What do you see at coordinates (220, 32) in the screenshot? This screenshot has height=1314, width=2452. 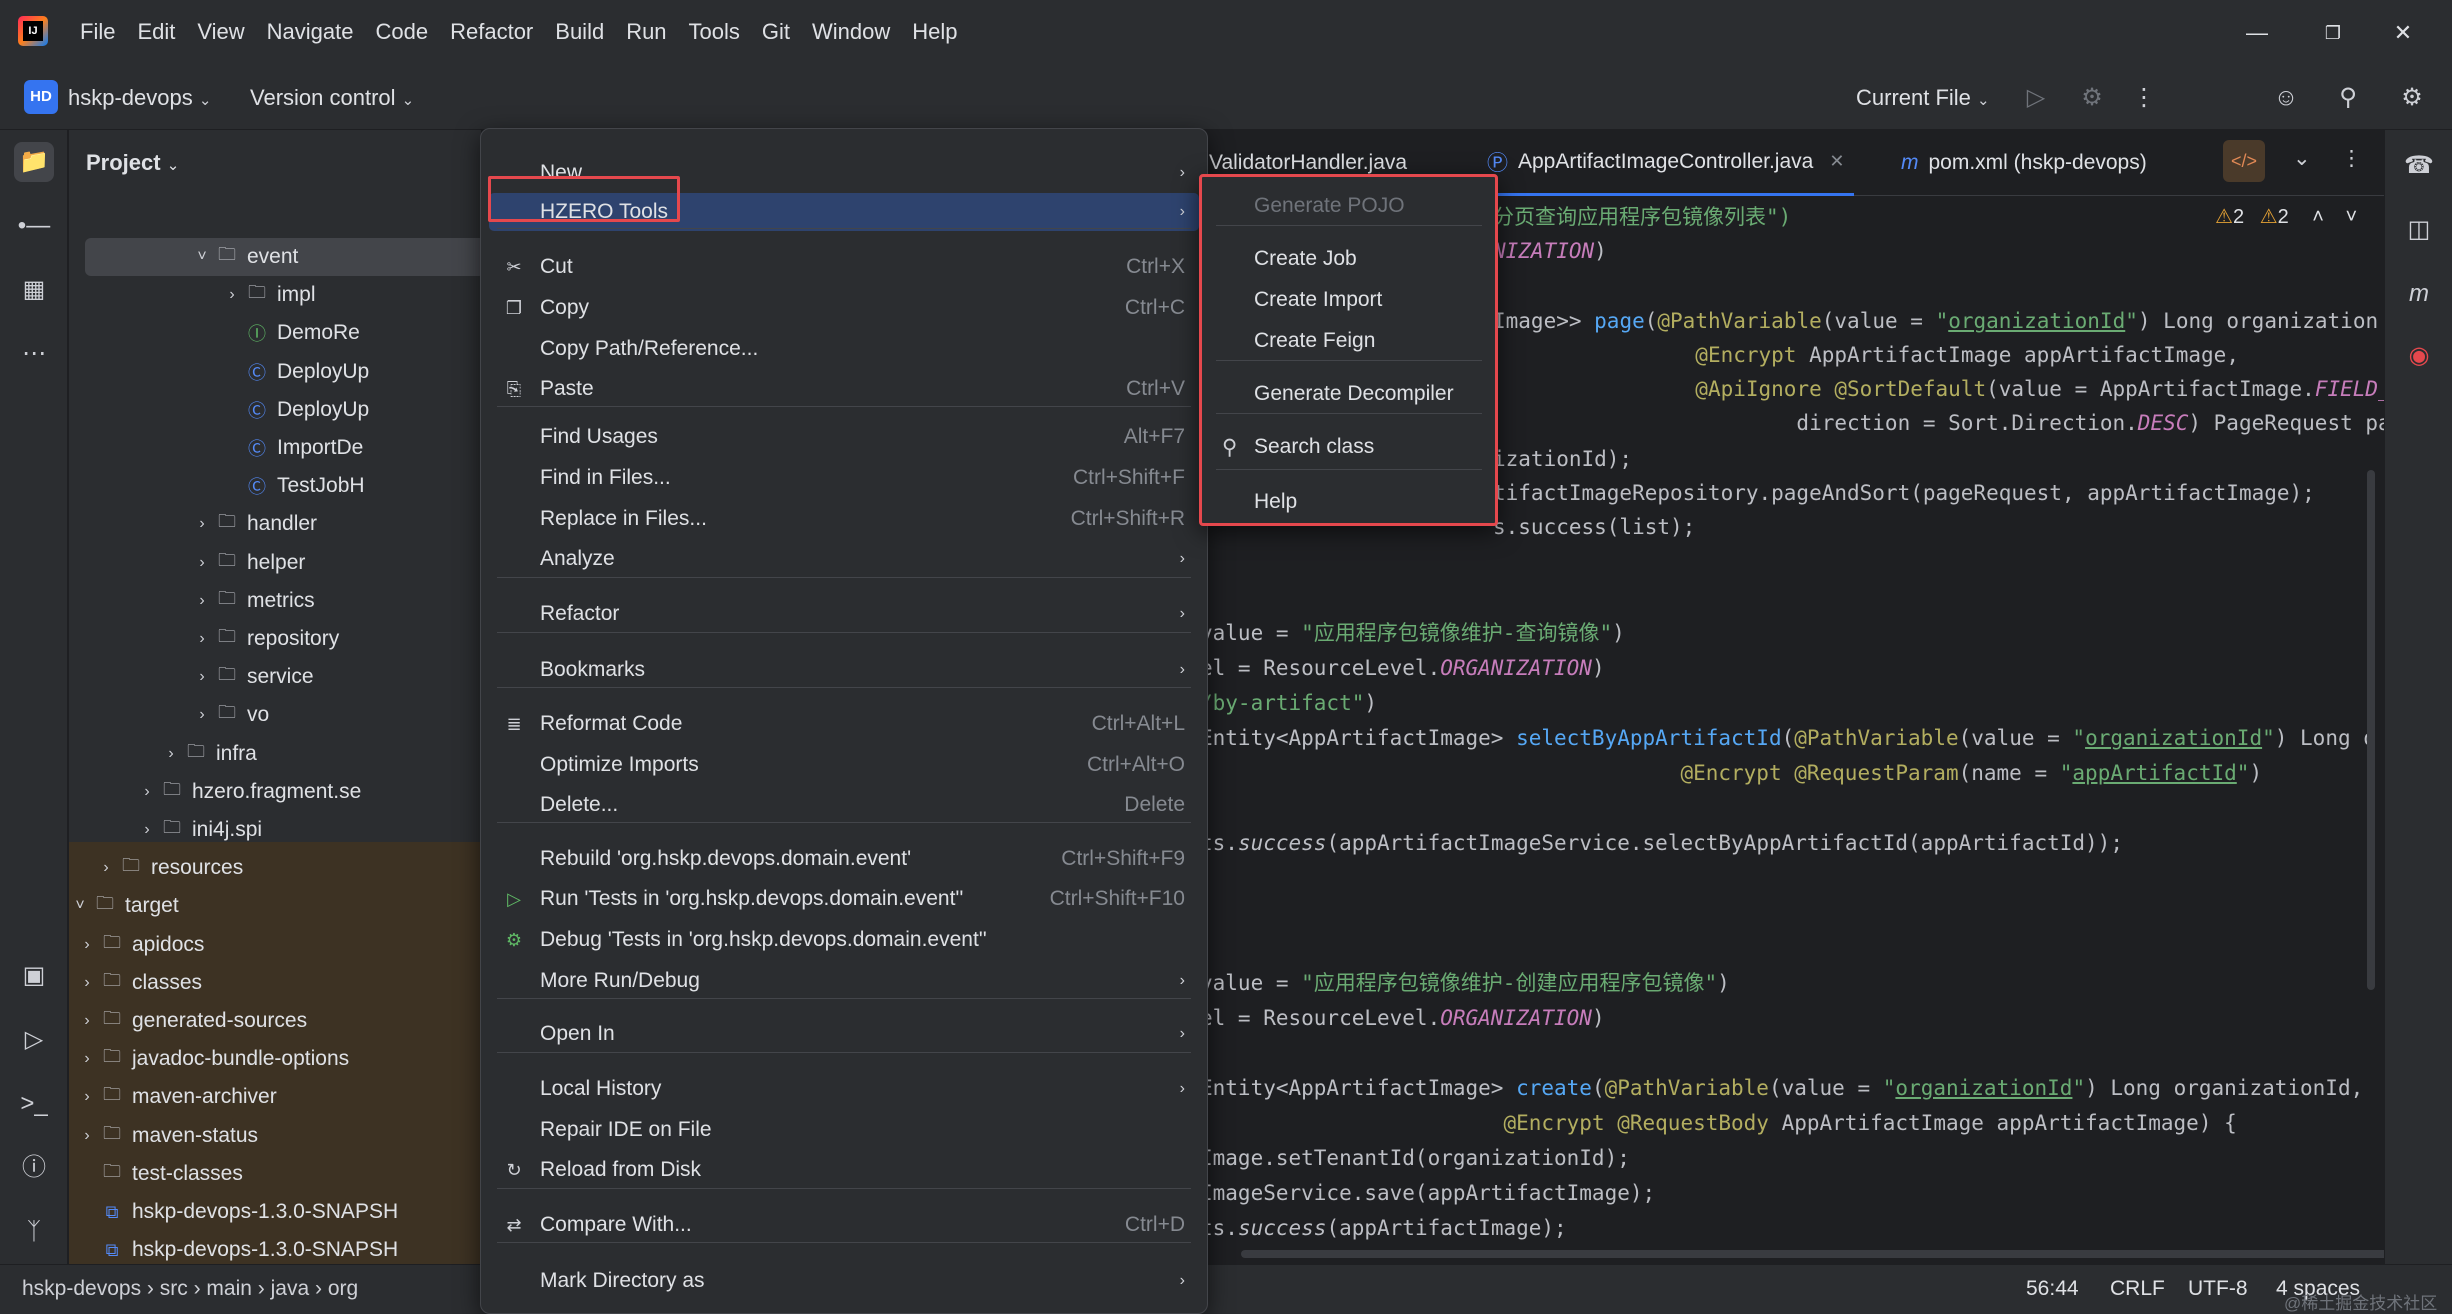 I see `menu-view: View` at bounding box center [220, 32].